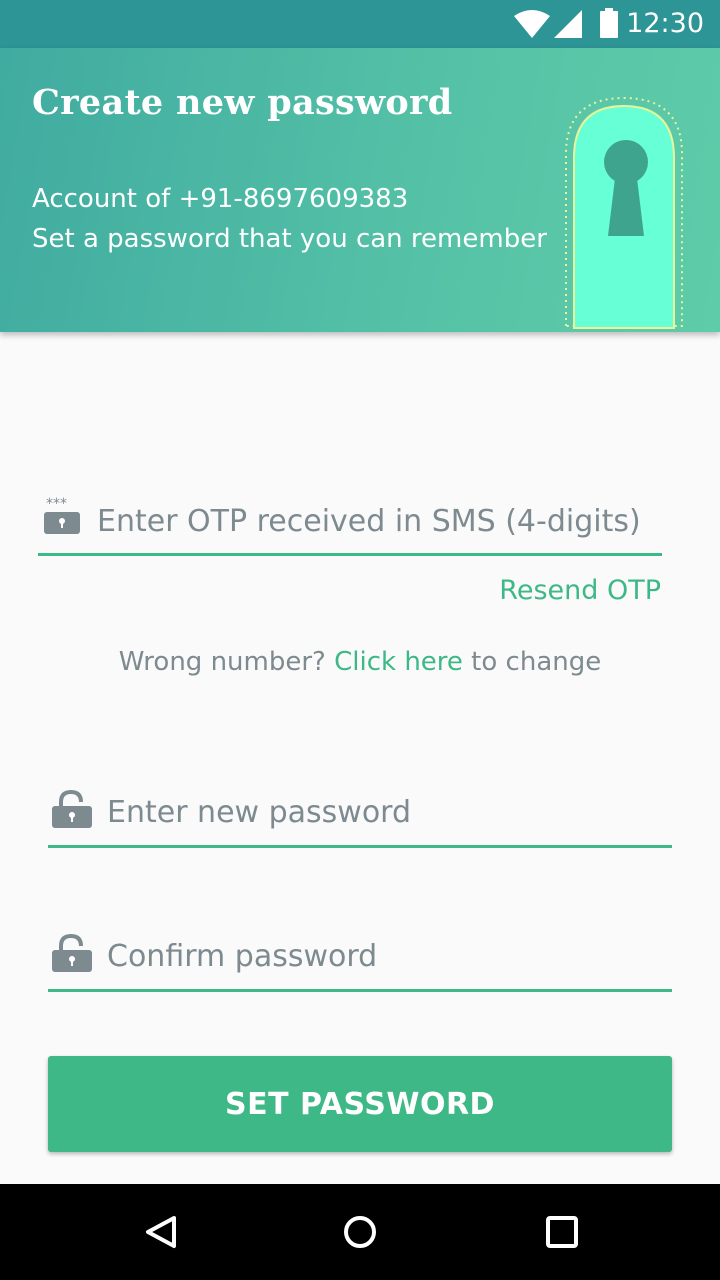  Describe the element at coordinates (665, 23) in the screenshot. I see `clock: 12:30` at that location.